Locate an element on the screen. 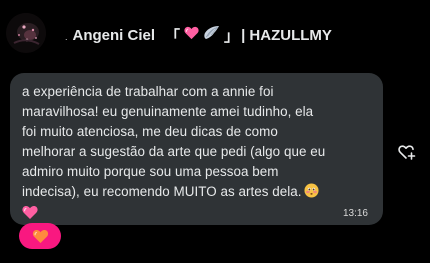 The height and width of the screenshot is (263, 430). message-timestamp: 13:16 is located at coordinates (355, 213).